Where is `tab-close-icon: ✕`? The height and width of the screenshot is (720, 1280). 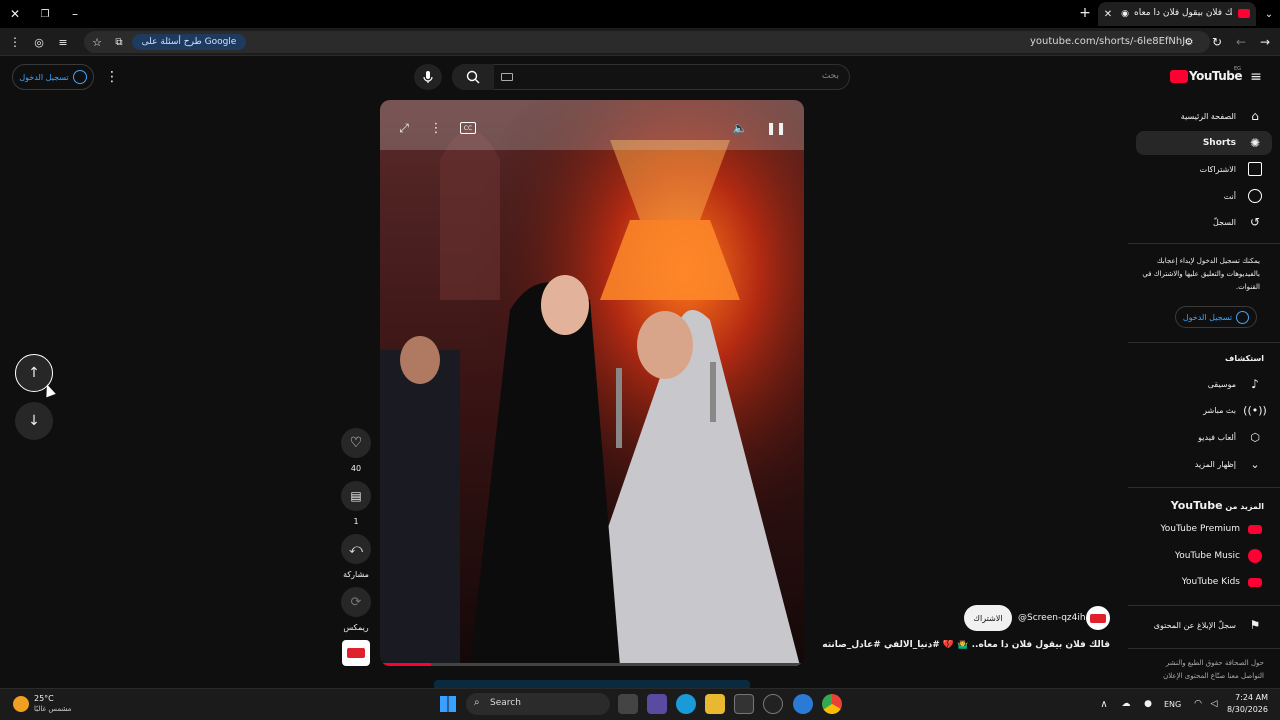
tab-close-icon: ✕ is located at coordinates (1108, 14).